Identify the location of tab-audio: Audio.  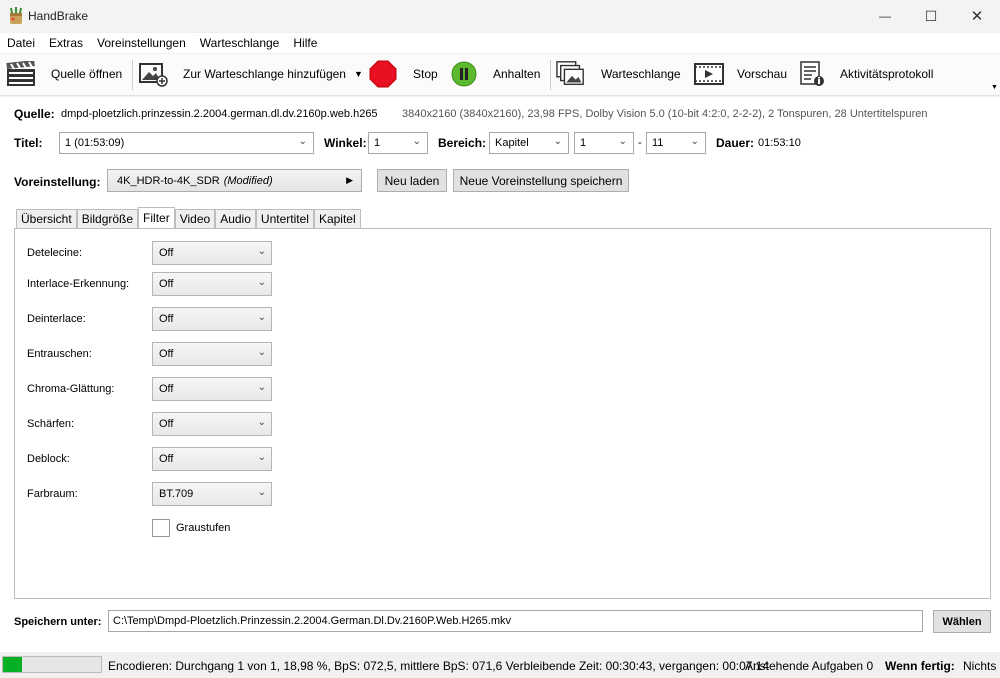
(235, 218).